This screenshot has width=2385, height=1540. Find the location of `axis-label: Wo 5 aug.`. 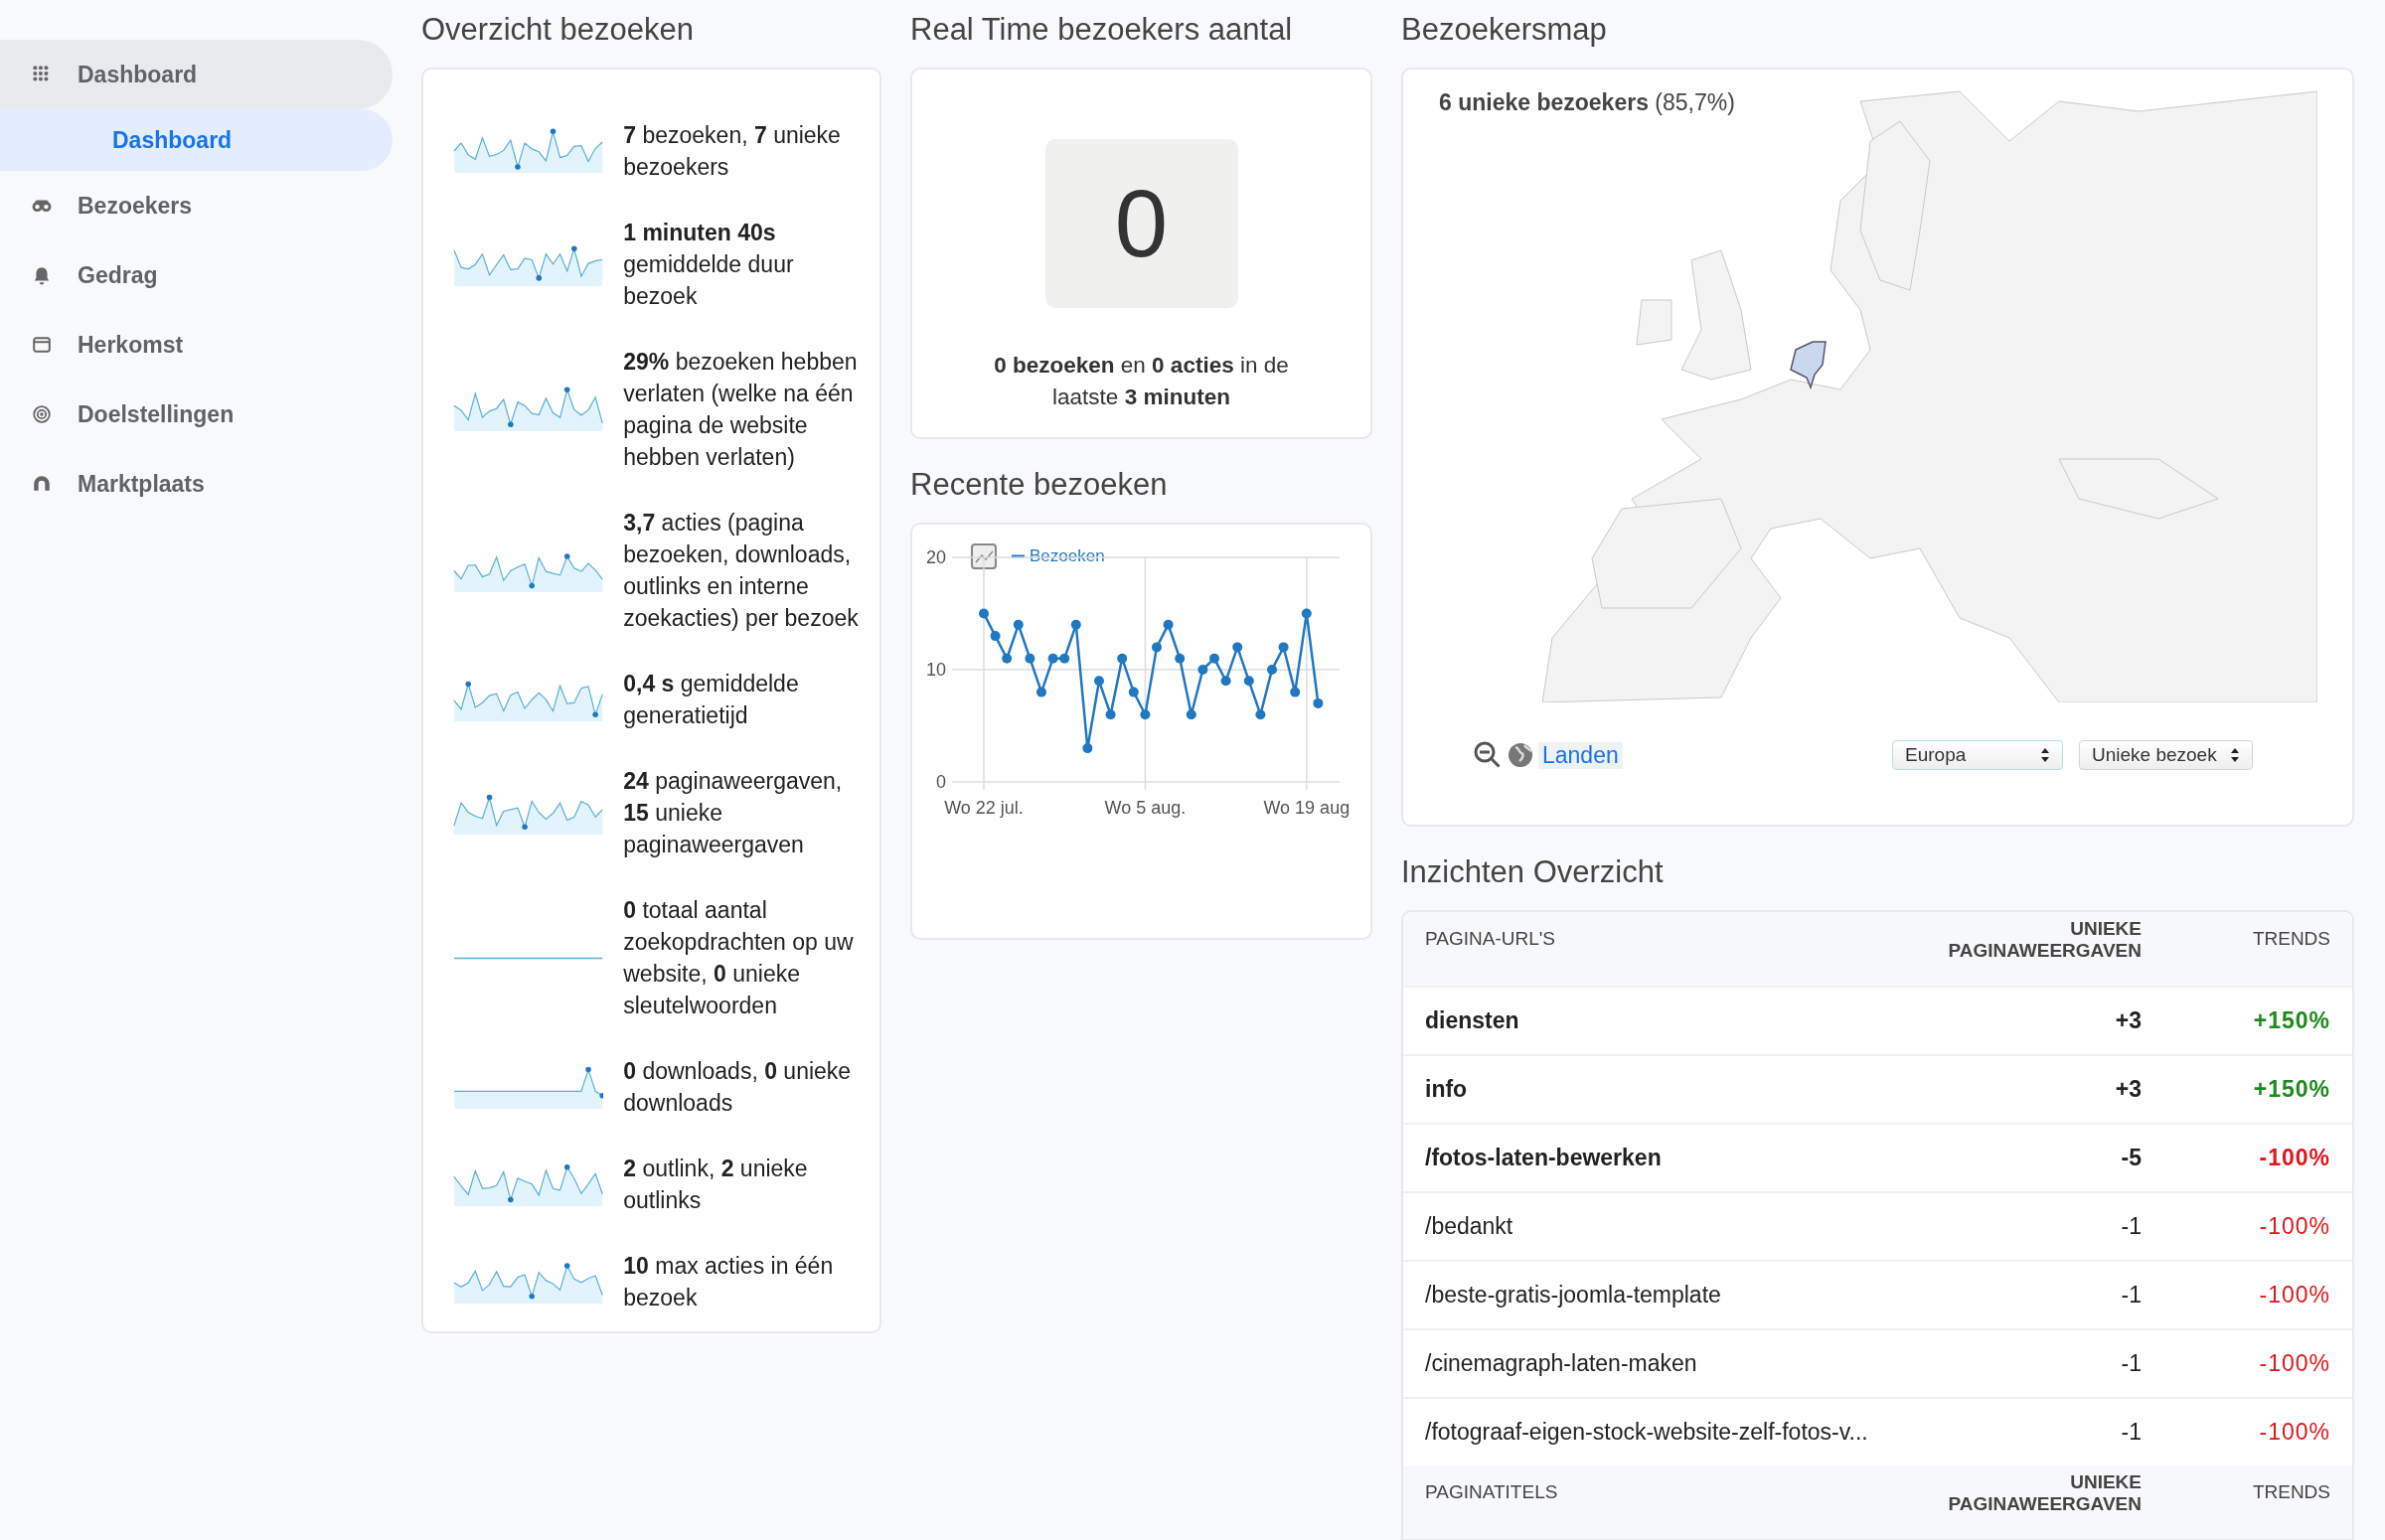

axis-label: Wo 5 aug. is located at coordinates (1146, 808).